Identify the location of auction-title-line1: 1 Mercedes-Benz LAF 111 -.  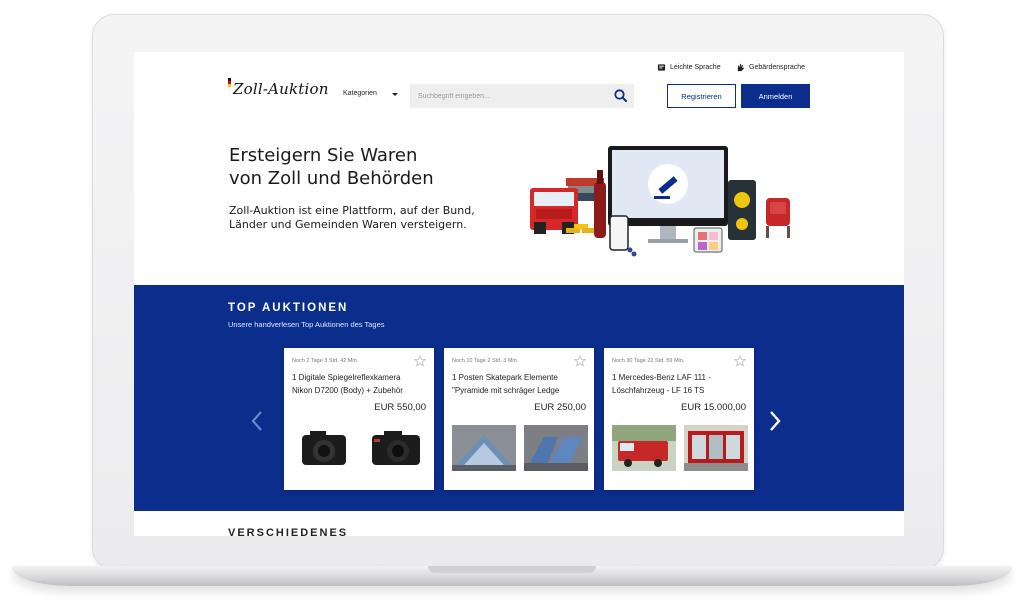
(661, 377).